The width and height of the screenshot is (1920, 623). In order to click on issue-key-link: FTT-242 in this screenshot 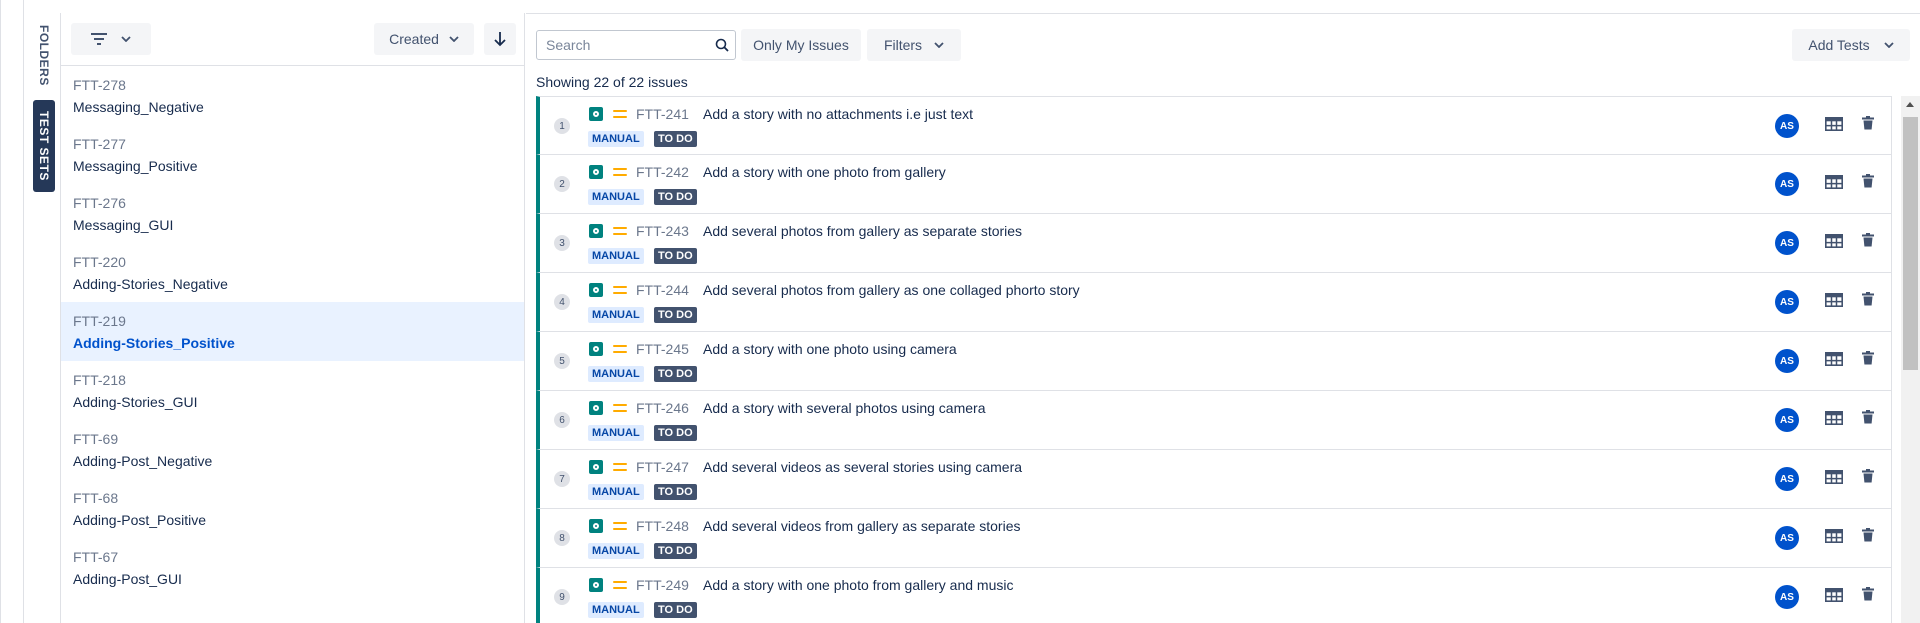, I will do `click(662, 172)`.